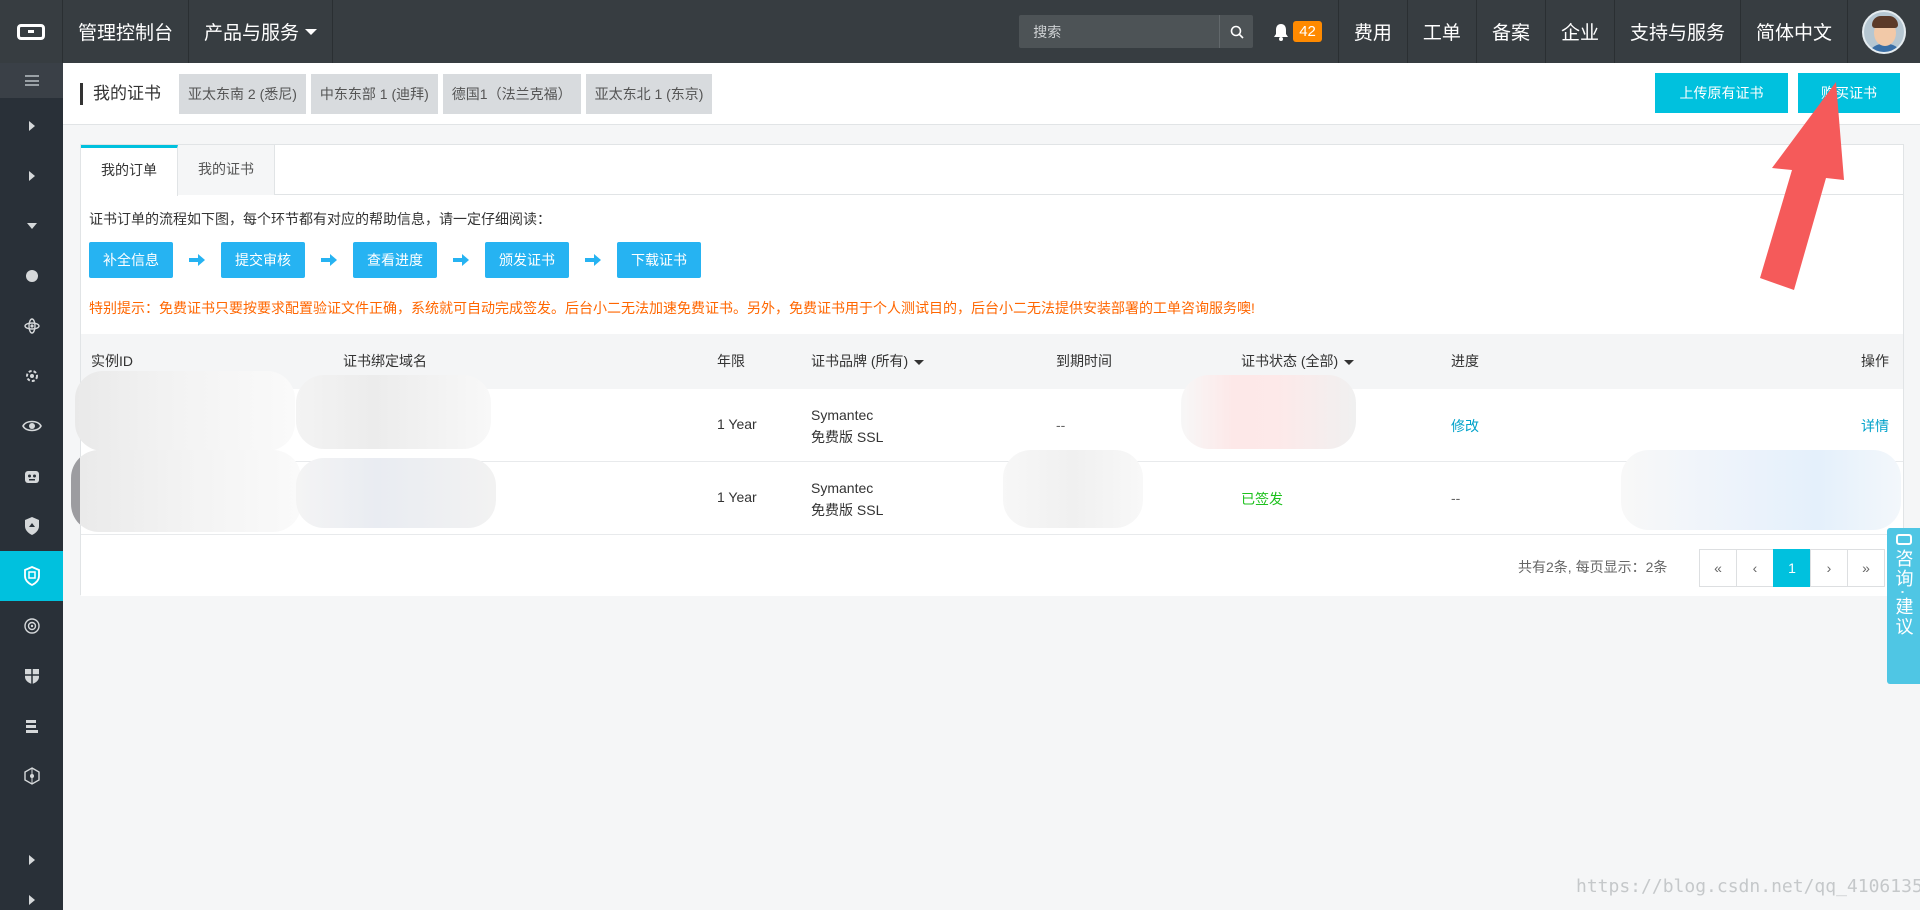  Describe the element at coordinates (511, 94) in the screenshot. I see `region-tab-frankfurt: 德国1（法兰克福）` at that location.